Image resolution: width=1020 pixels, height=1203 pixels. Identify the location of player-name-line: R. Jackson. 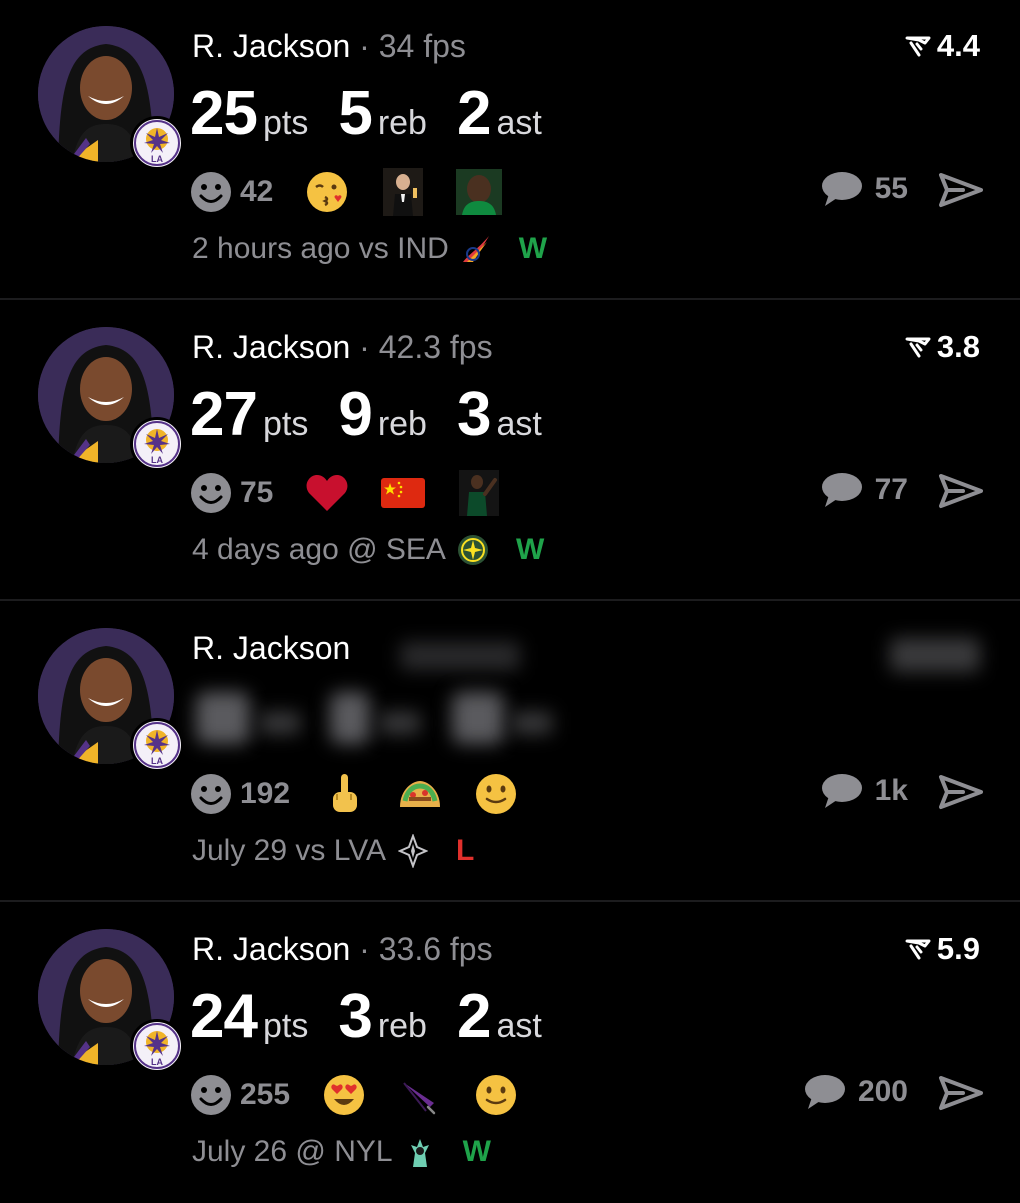
(271, 648).